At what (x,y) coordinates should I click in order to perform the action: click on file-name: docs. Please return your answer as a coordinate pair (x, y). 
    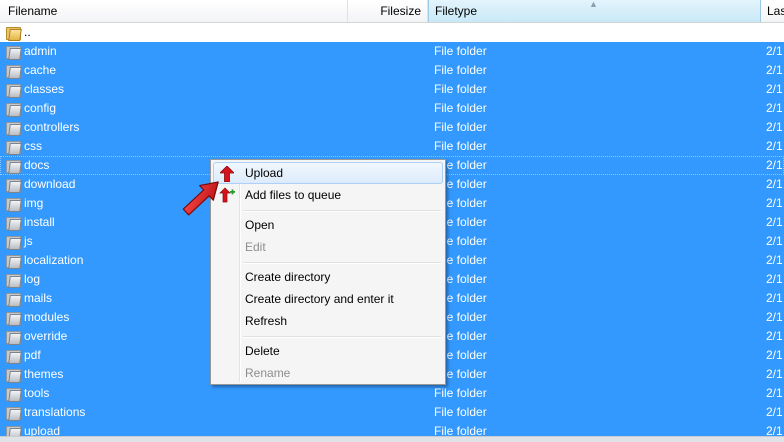
    Looking at the image, I should click on (37, 165).